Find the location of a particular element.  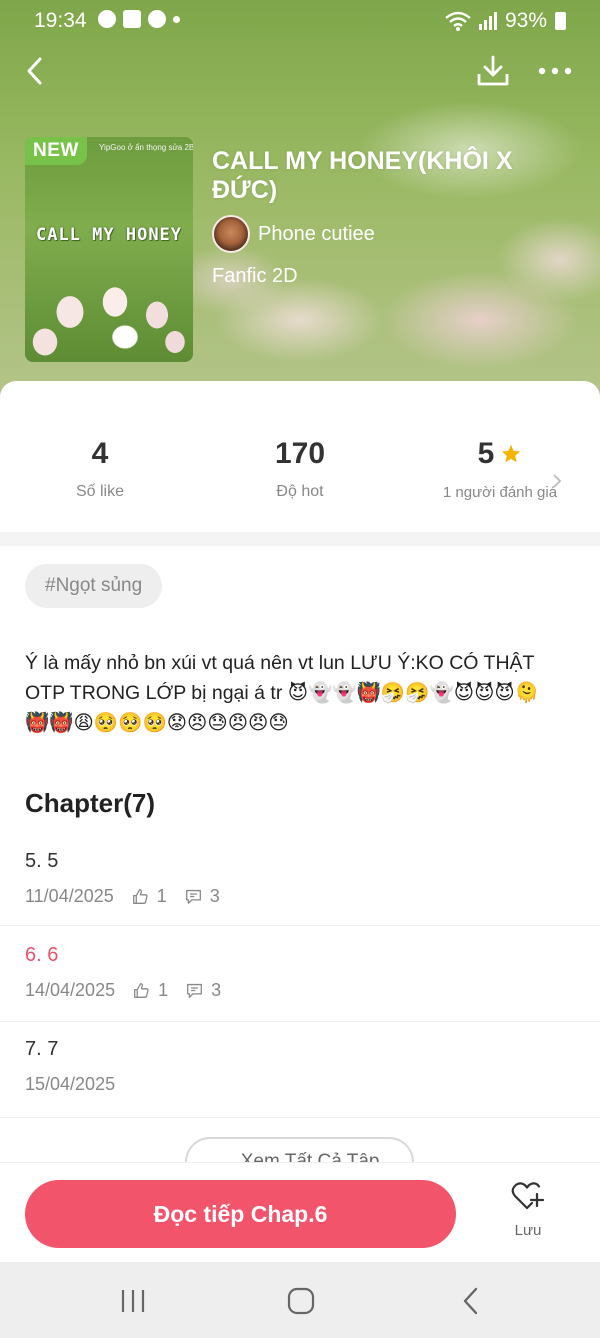

more-icon is located at coordinates (555, 71).